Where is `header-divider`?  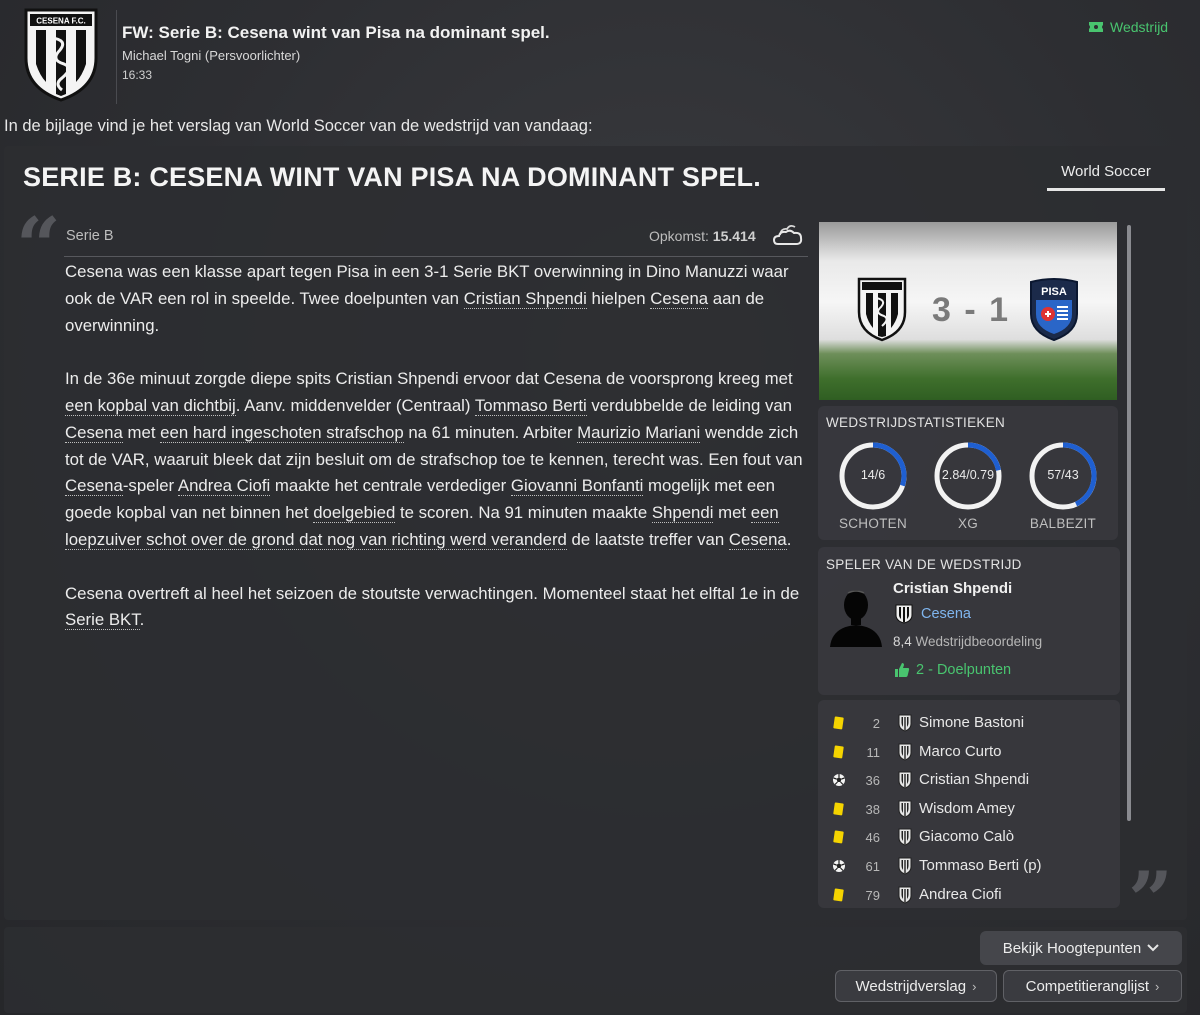 header-divider is located at coordinates (116, 57).